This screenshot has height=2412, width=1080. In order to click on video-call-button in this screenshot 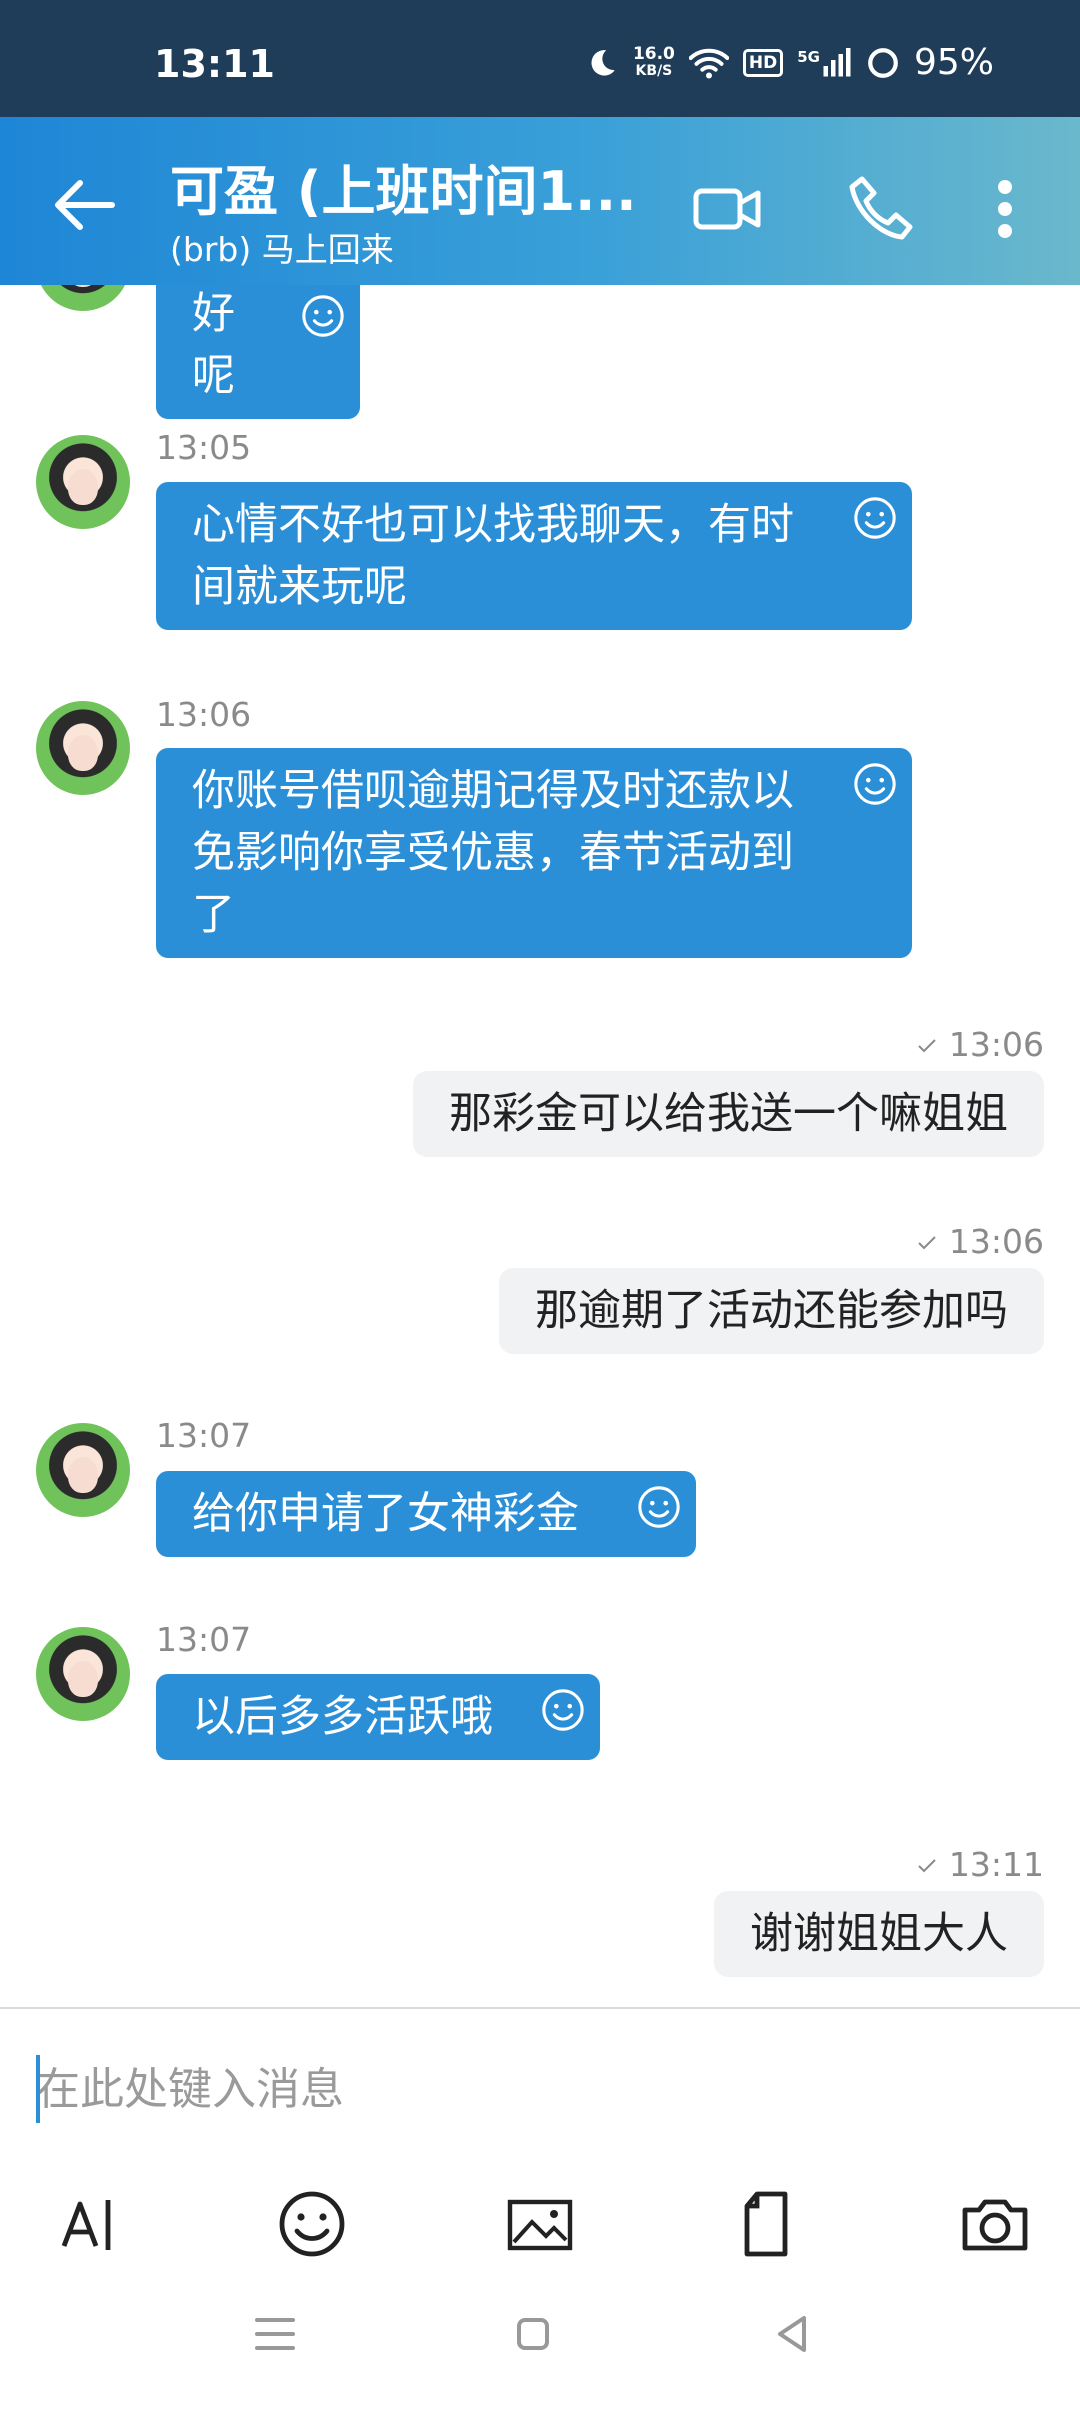, I will do `click(728, 209)`.